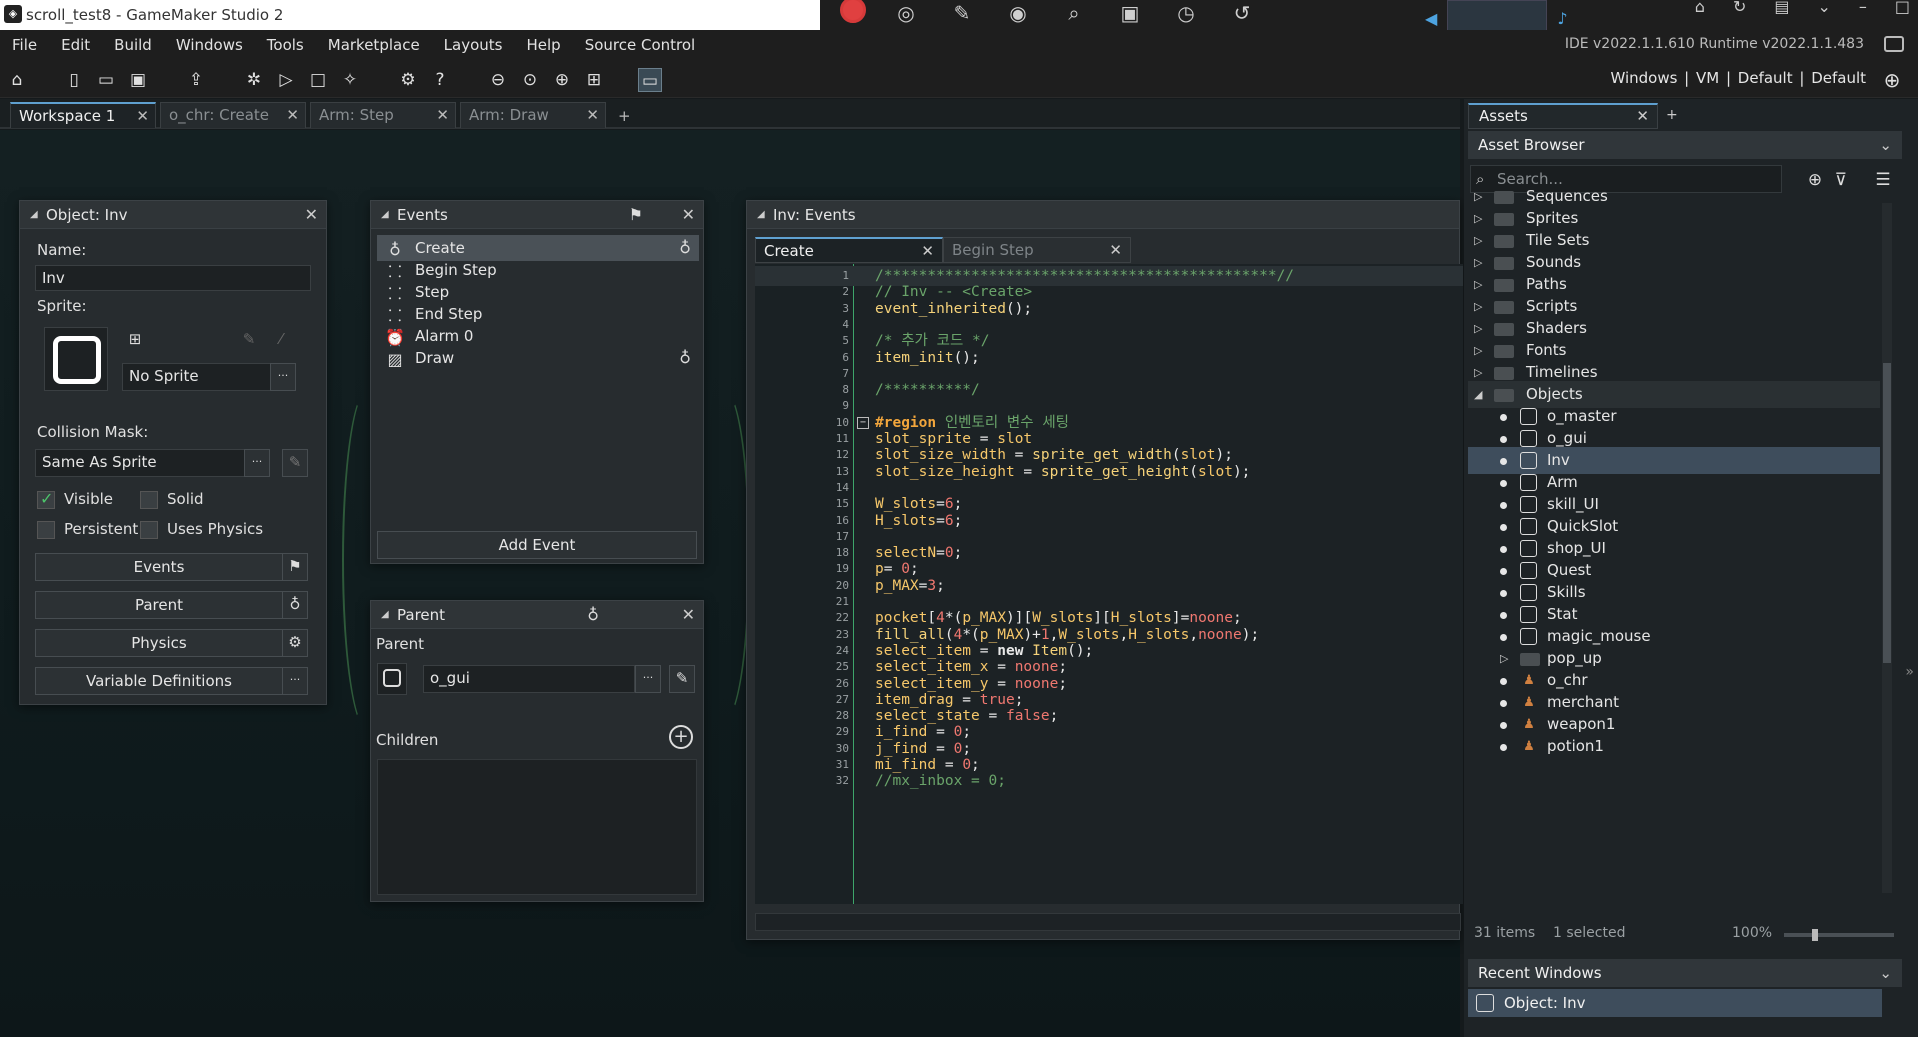 The width and height of the screenshot is (1918, 1037). Describe the element at coordinates (295, 681) in the screenshot. I see `variable-definitions-more-button: ···` at that location.